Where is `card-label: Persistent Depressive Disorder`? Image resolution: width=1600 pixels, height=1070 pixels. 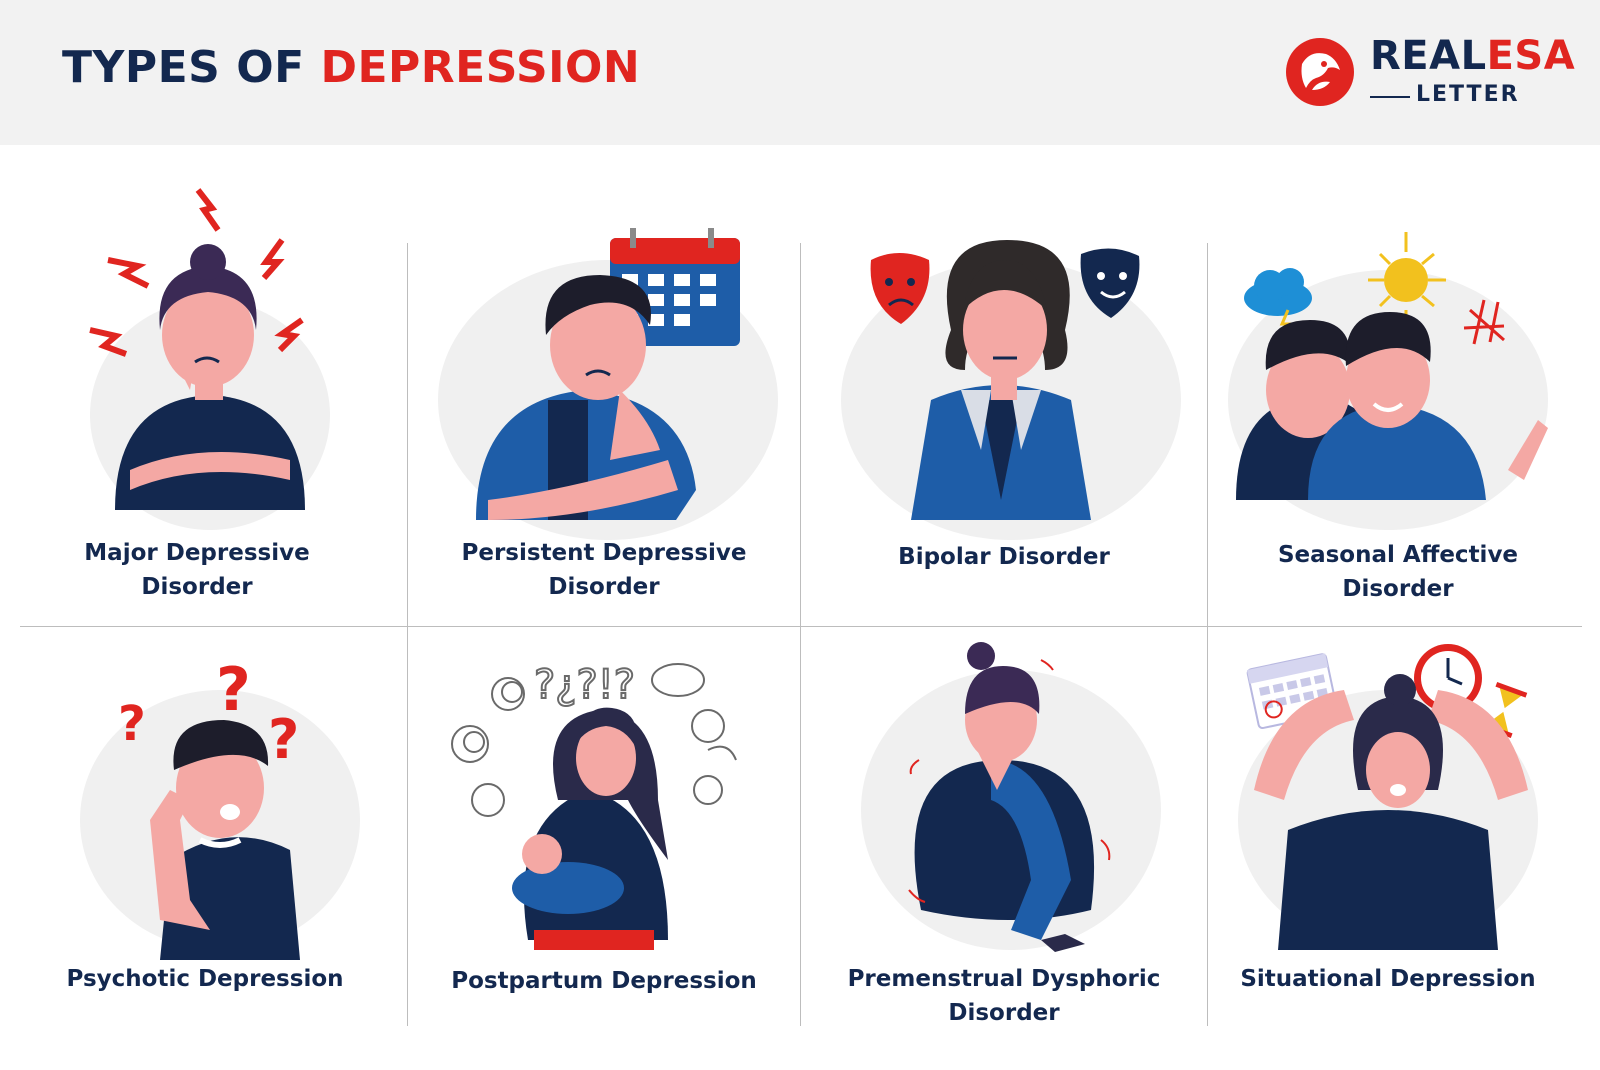 card-label: Persistent Depressive Disorder is located at coordinates (604, 570).